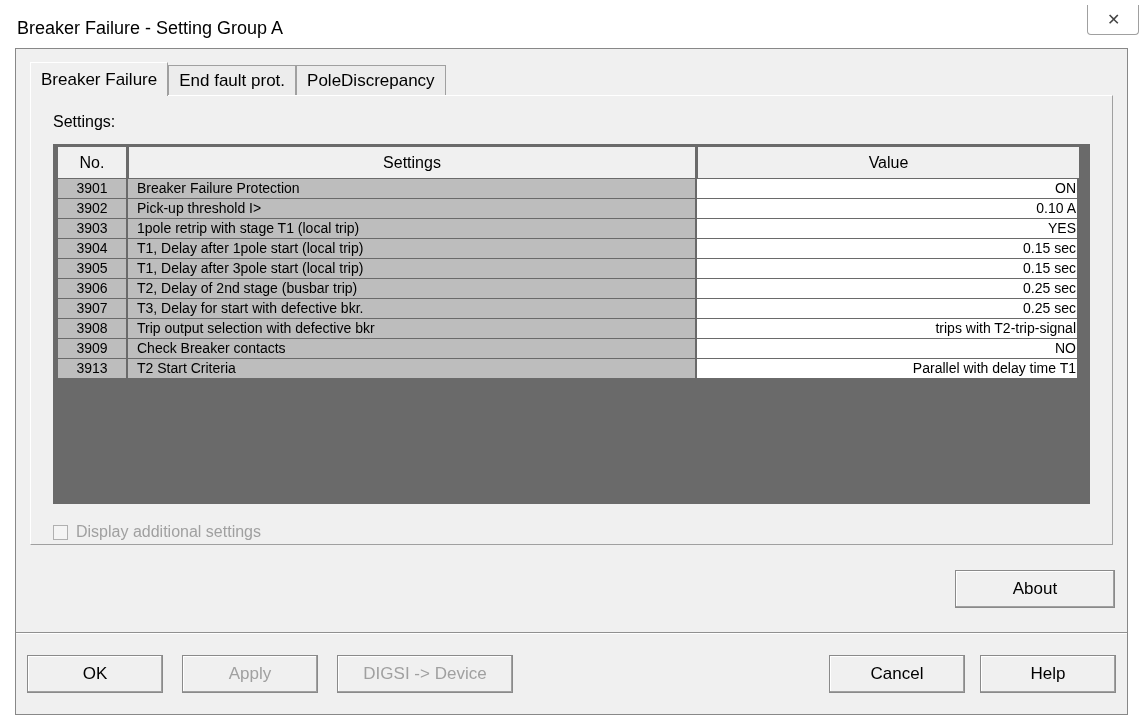 This screenshot has width=1143, height=721. What do you see at coordinates (92, 208) in the screenshot?
I see `table-cell: 3902` at bounding box center [92, 208].